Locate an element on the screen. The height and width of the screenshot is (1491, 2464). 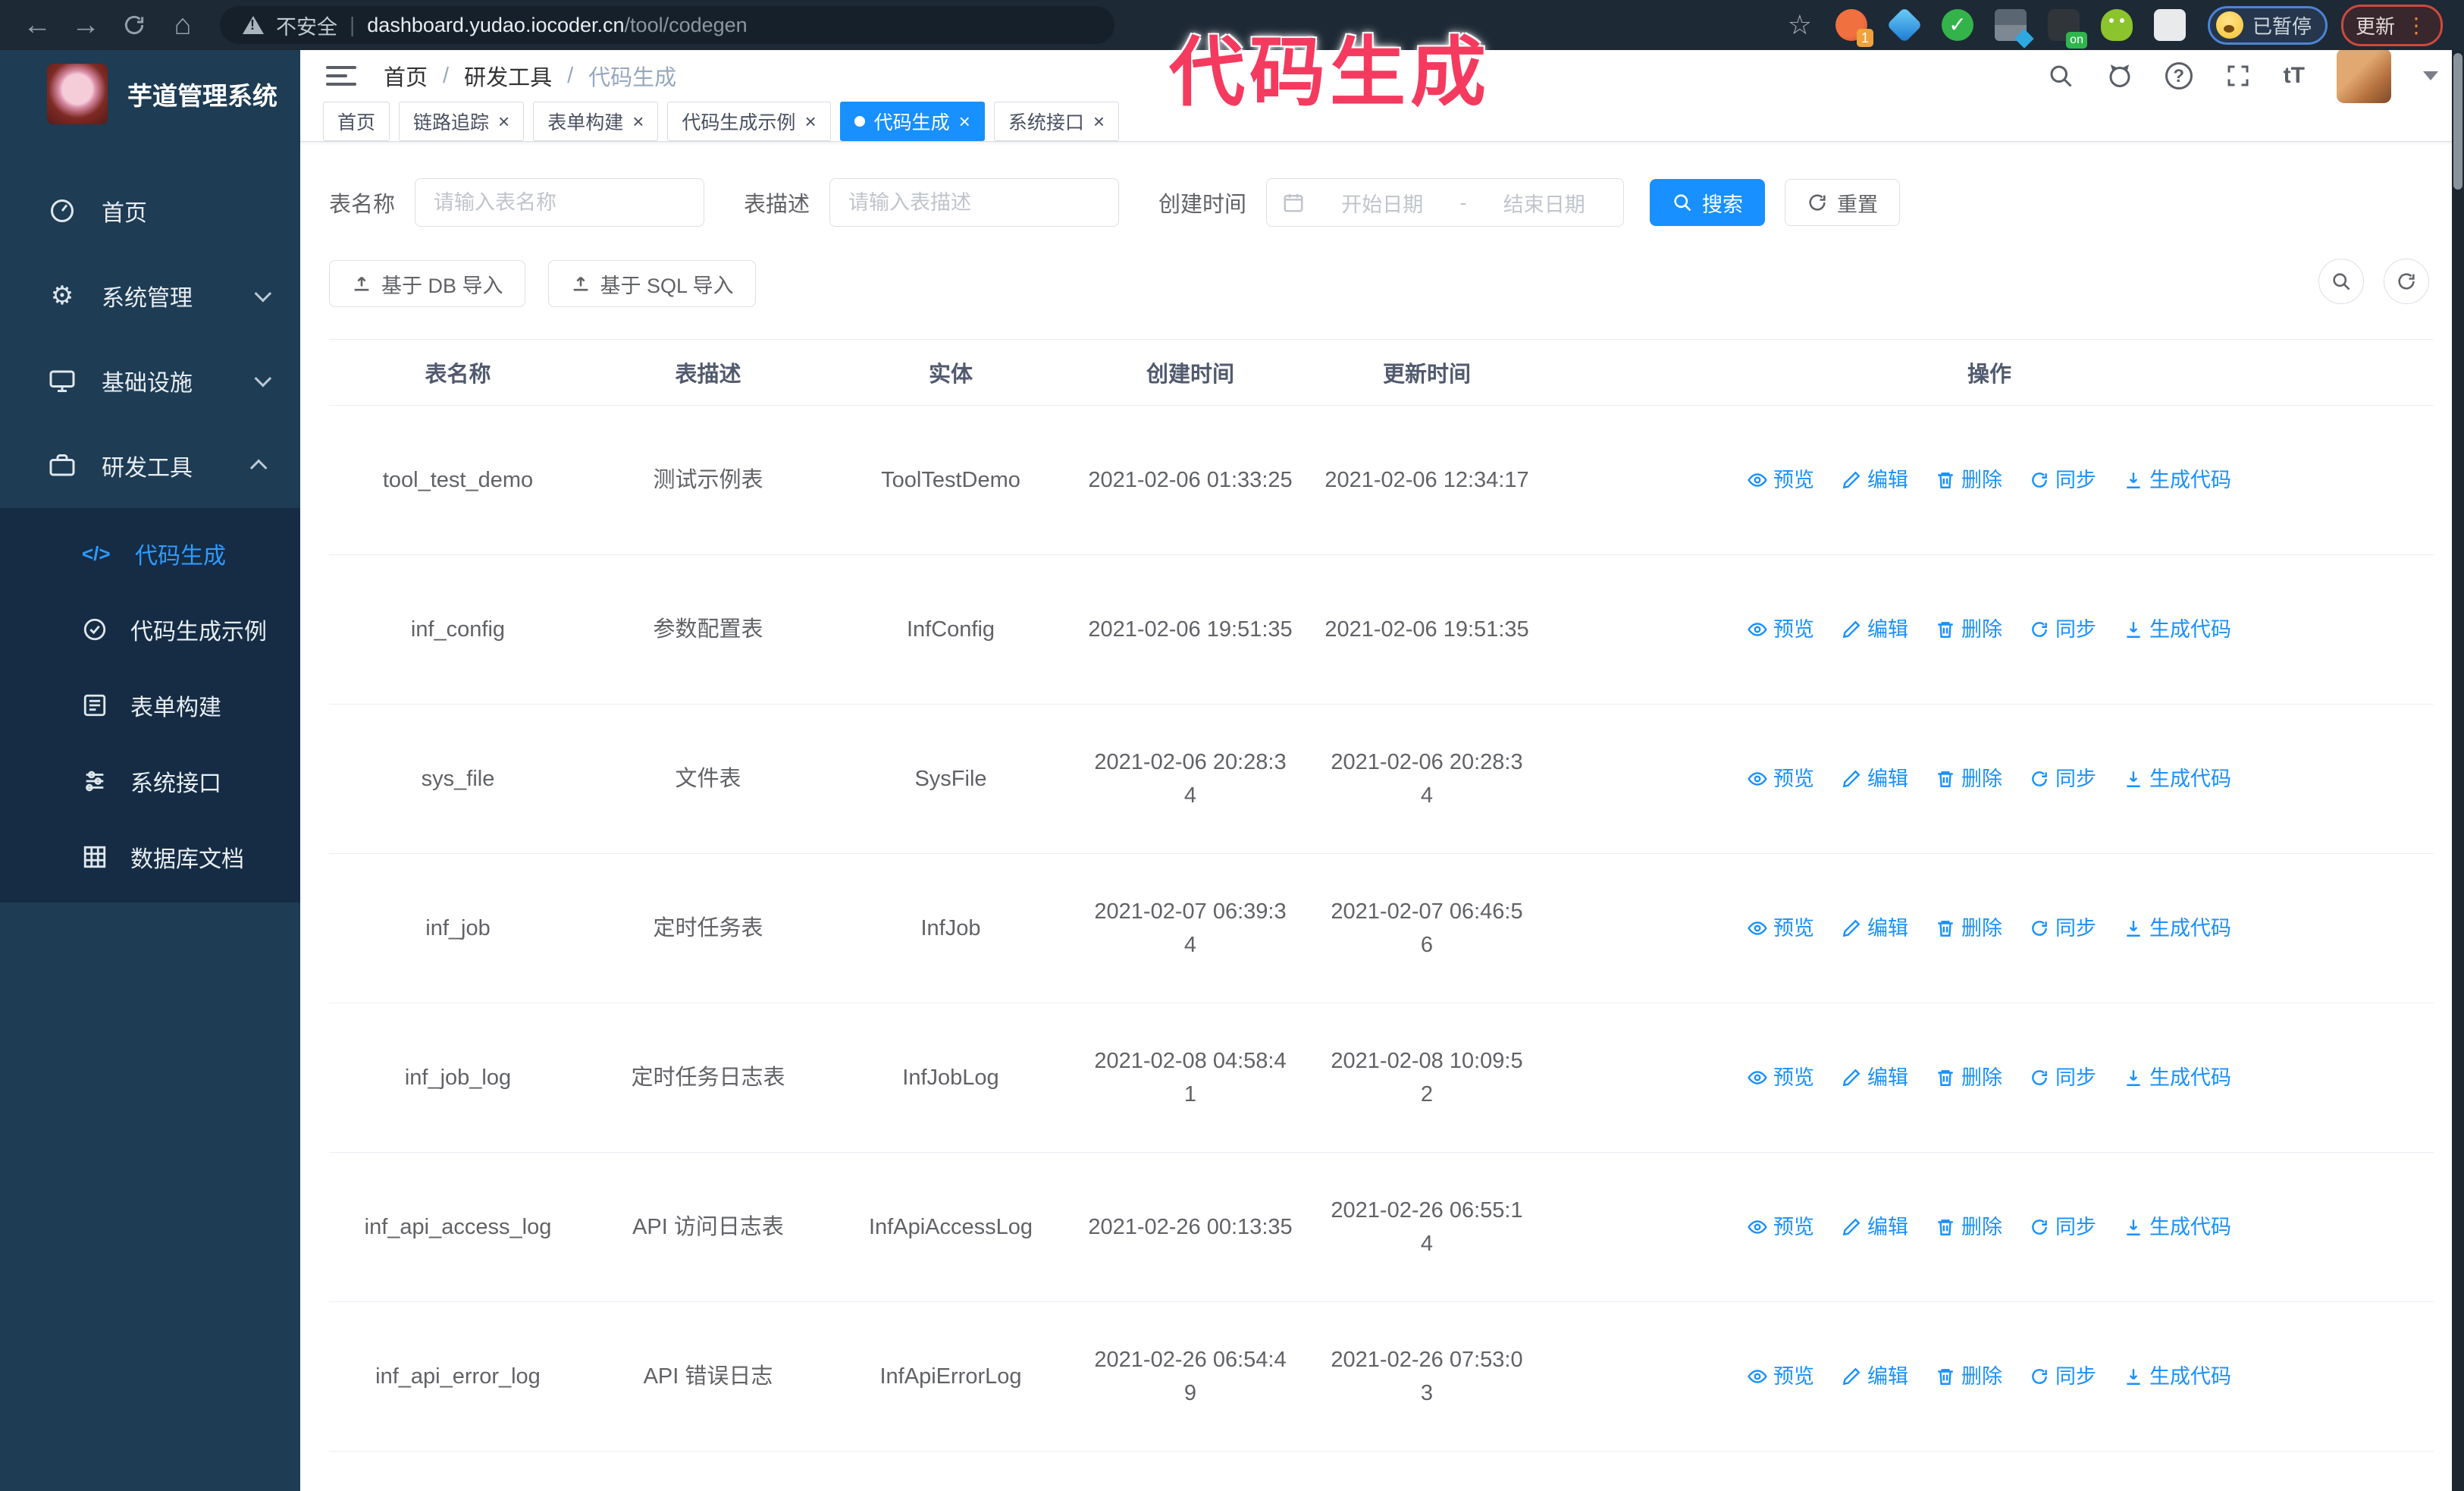
search-icon is located at coordinates (2060, 75).